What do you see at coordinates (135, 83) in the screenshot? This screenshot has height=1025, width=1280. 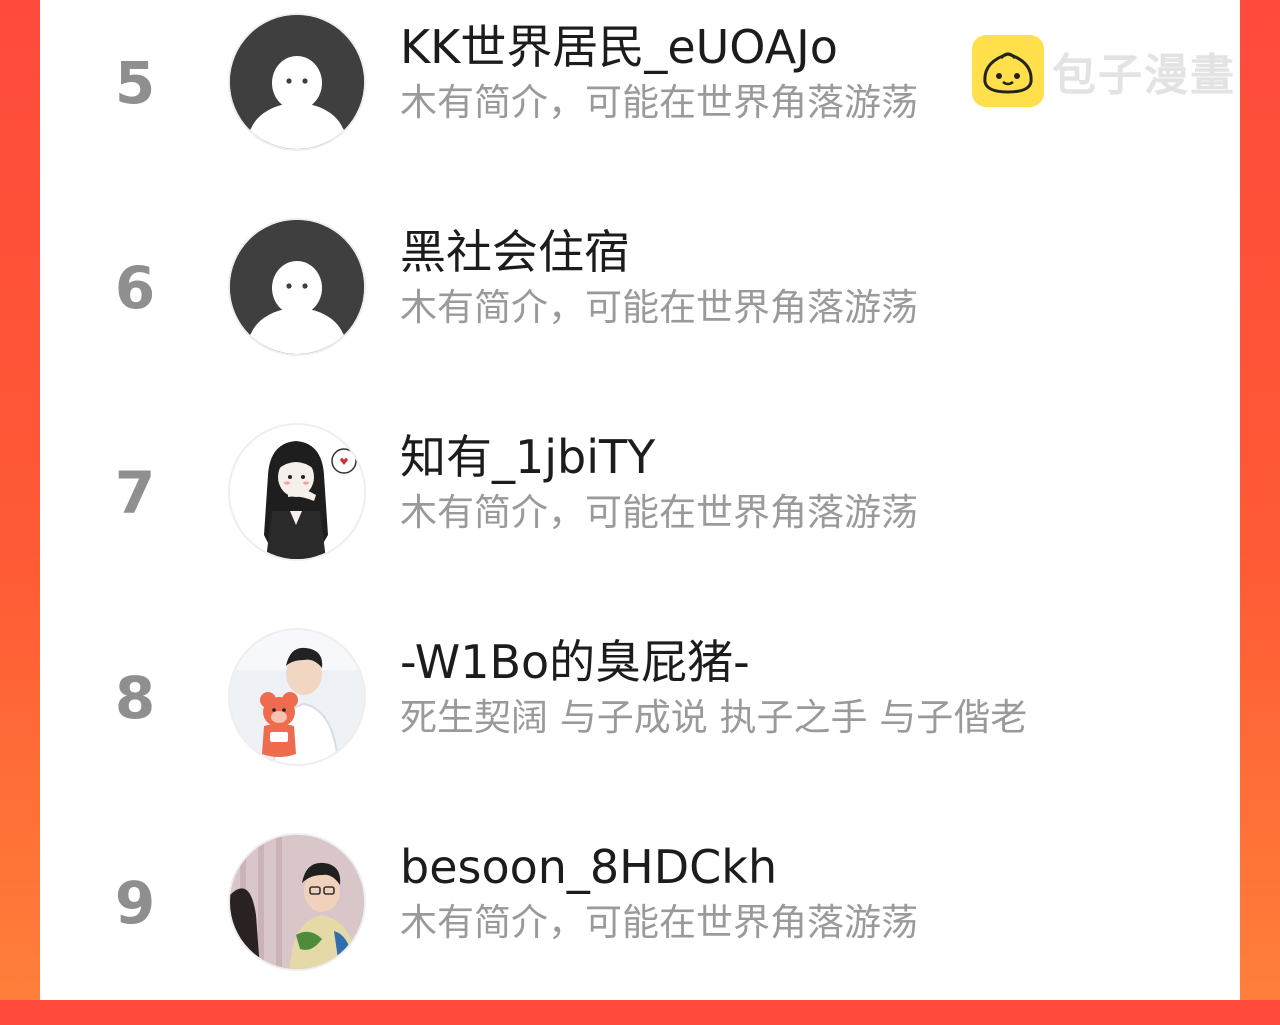 I see `rank-number: 5` at bounding box center [135, 83].